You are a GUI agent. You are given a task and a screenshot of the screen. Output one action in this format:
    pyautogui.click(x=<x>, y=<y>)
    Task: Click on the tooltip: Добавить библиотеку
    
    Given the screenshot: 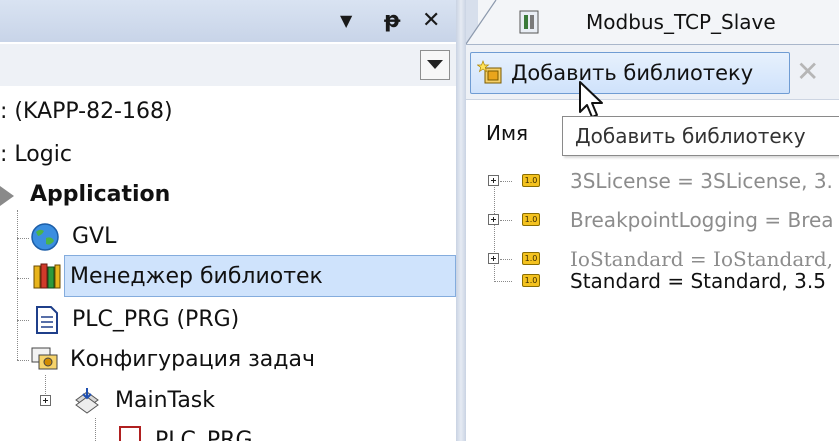 What is the action you would take?
    pyautogui.click(x=700, y=136)
    